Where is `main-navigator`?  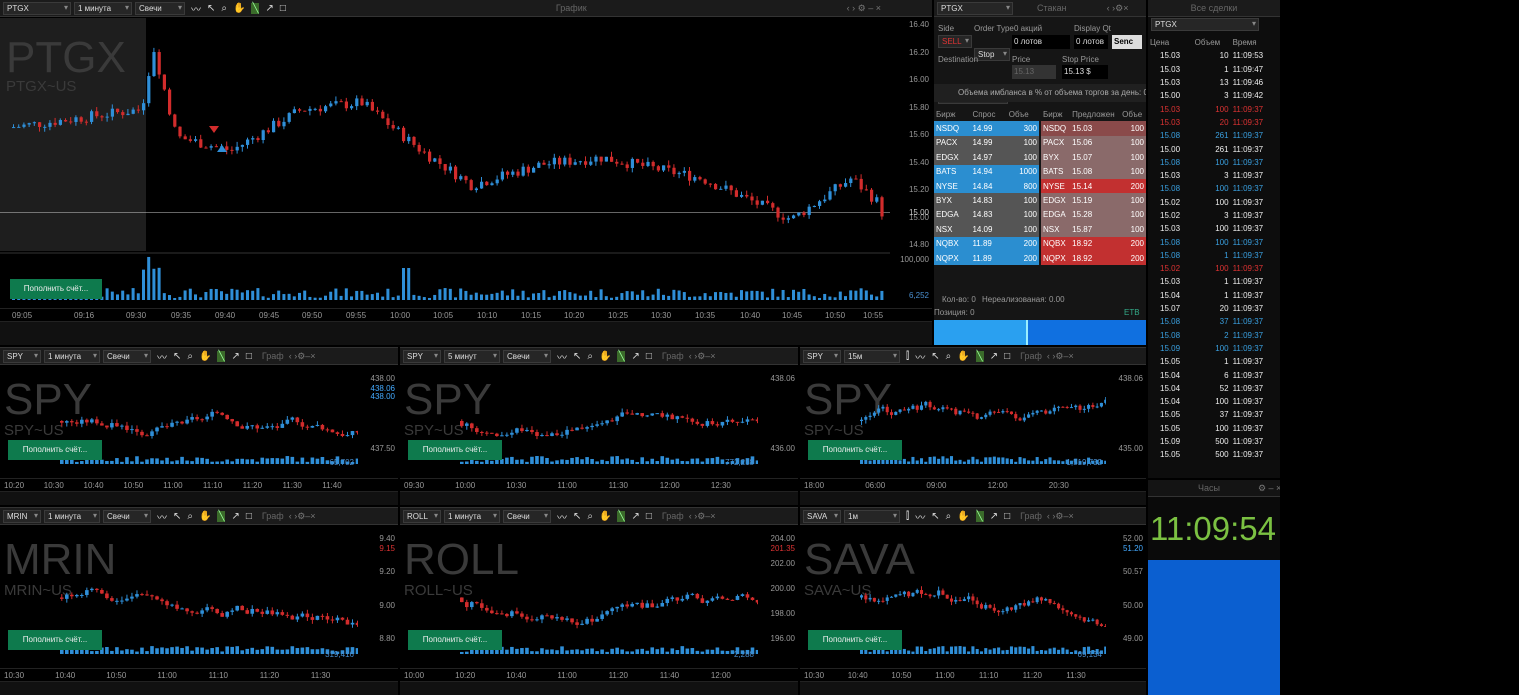
main-navigator is located at coordinates (466, 333).